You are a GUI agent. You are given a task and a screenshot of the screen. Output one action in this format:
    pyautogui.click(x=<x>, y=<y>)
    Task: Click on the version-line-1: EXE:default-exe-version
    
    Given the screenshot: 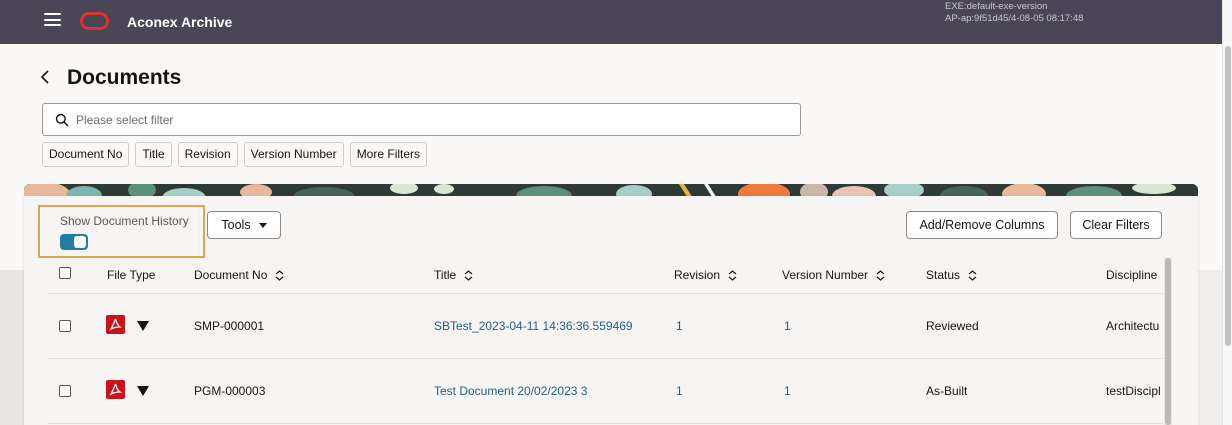 What is the action you would take?
    pyautogui.click(x=996, y=6)
    